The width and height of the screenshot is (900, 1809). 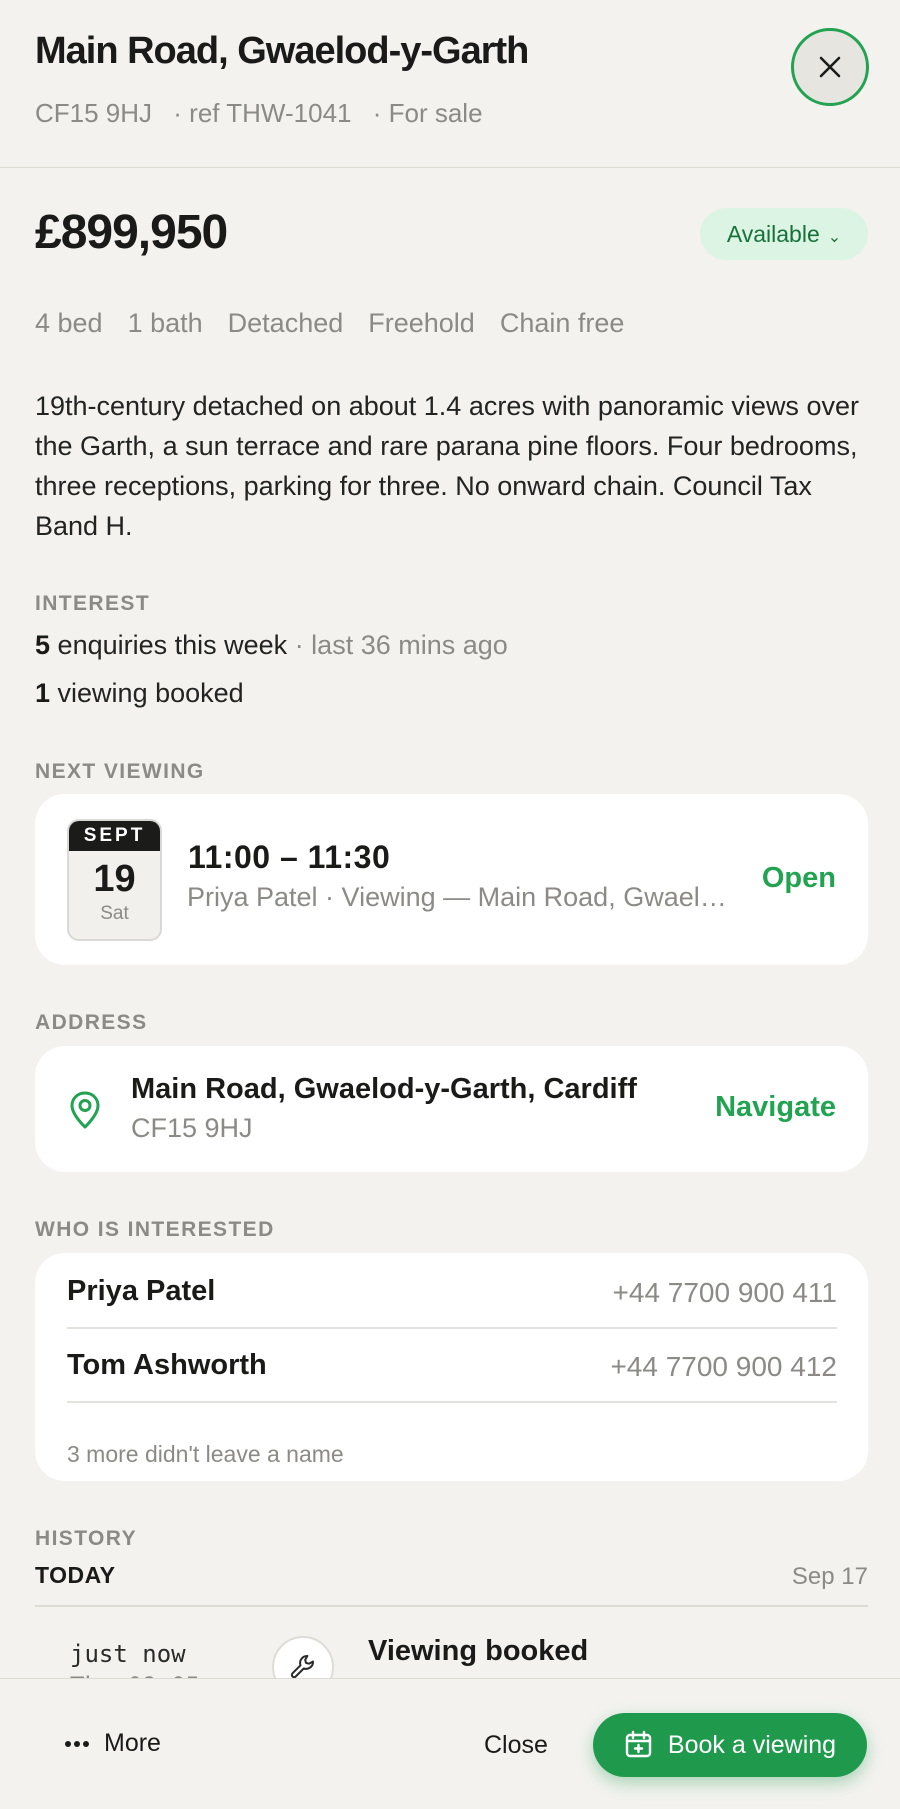 I want to click on history-group-date: Sep 17, so click(x=829, y=1576).